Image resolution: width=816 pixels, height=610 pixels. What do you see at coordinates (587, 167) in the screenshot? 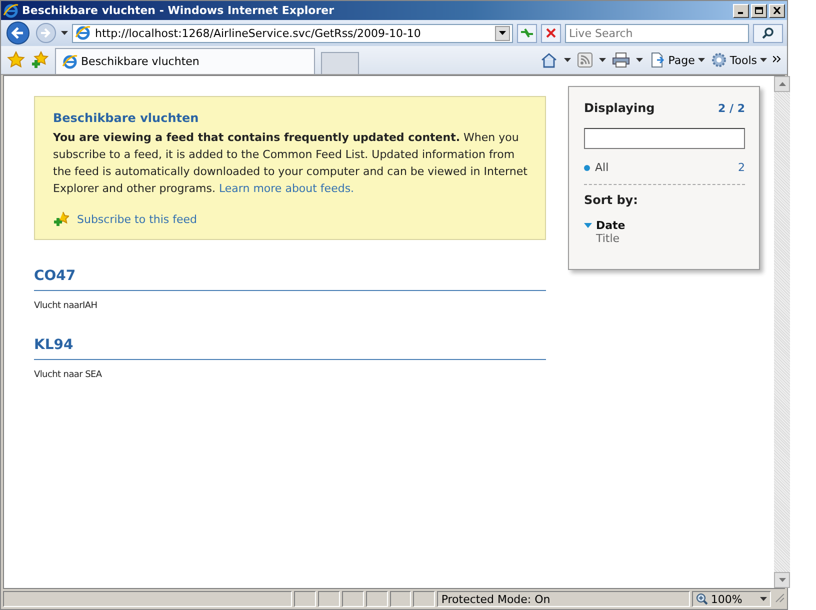
I see `bullet-icon` at bounding box center [587, 167].